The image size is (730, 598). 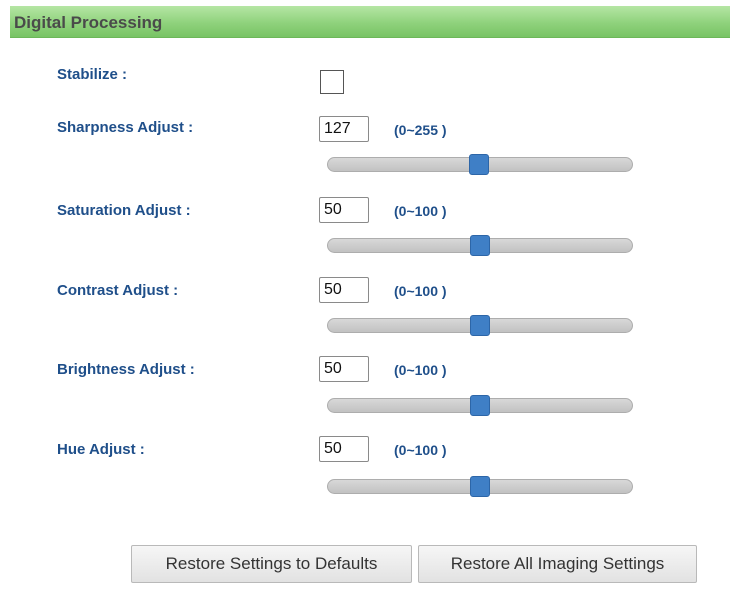 I want to click on contrast-label: Contrast Adjust :, so click(x=118, y=290).